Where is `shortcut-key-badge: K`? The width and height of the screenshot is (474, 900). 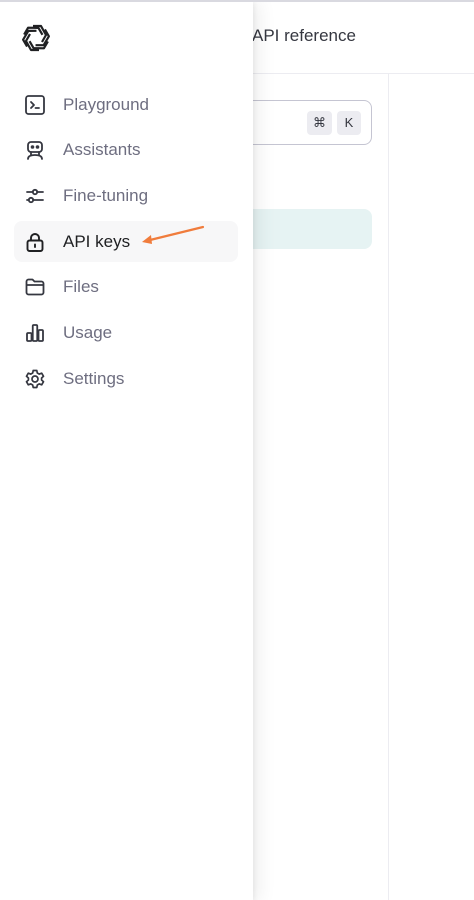
shortcut-key-badge: K is located at coordinates (349, 123).